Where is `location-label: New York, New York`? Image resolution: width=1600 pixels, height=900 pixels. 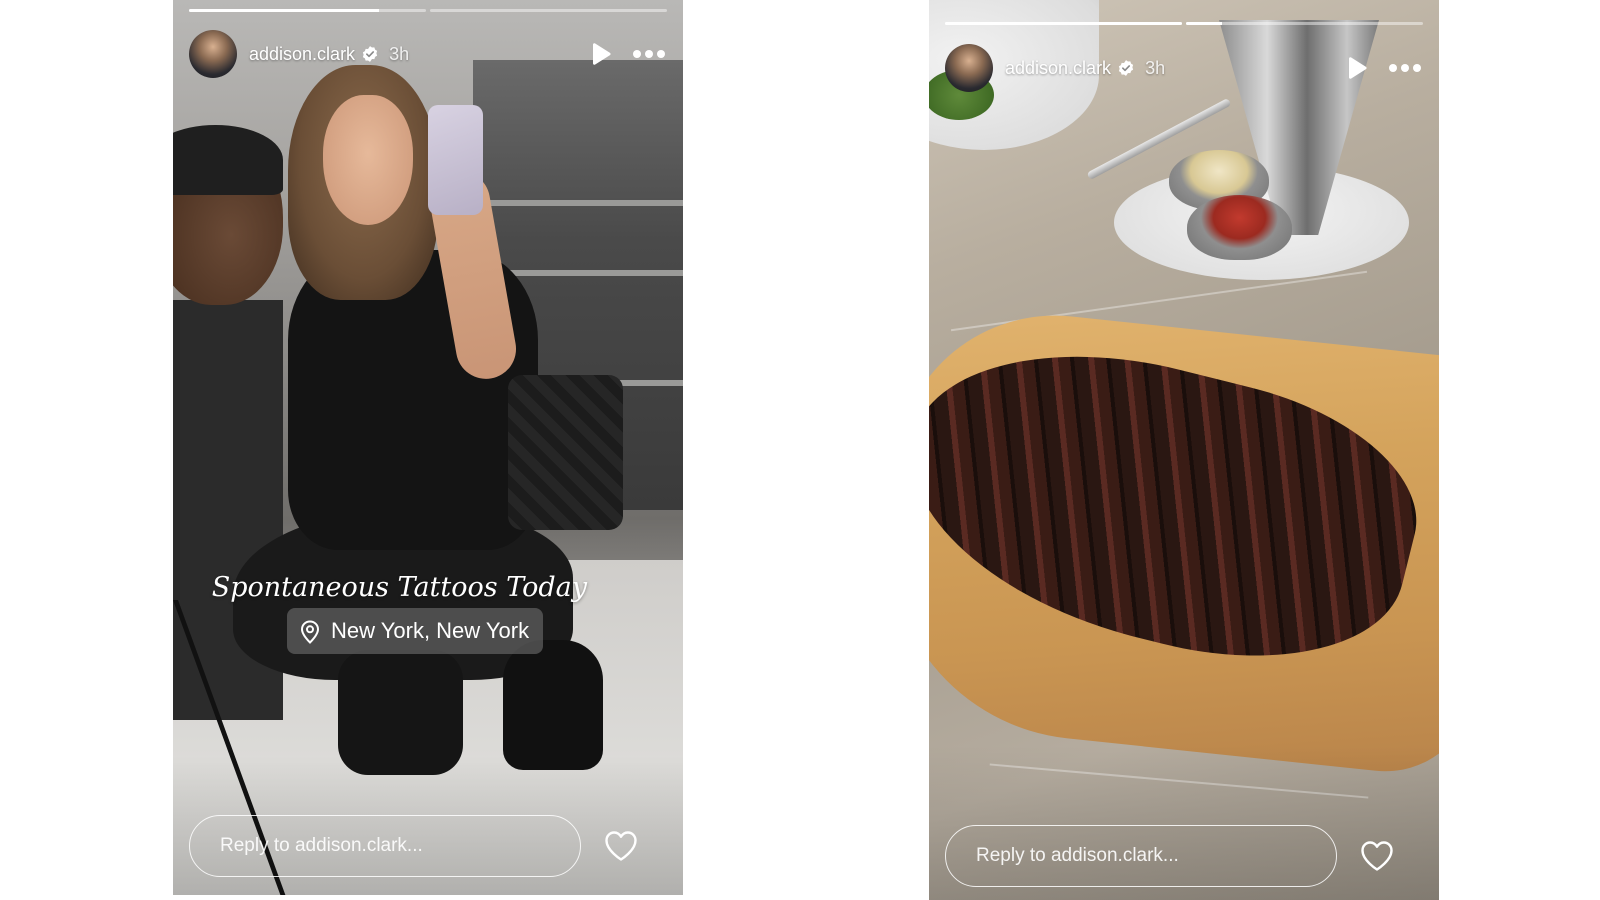 location-label: New York, New York is located at coordinates (430, 630).